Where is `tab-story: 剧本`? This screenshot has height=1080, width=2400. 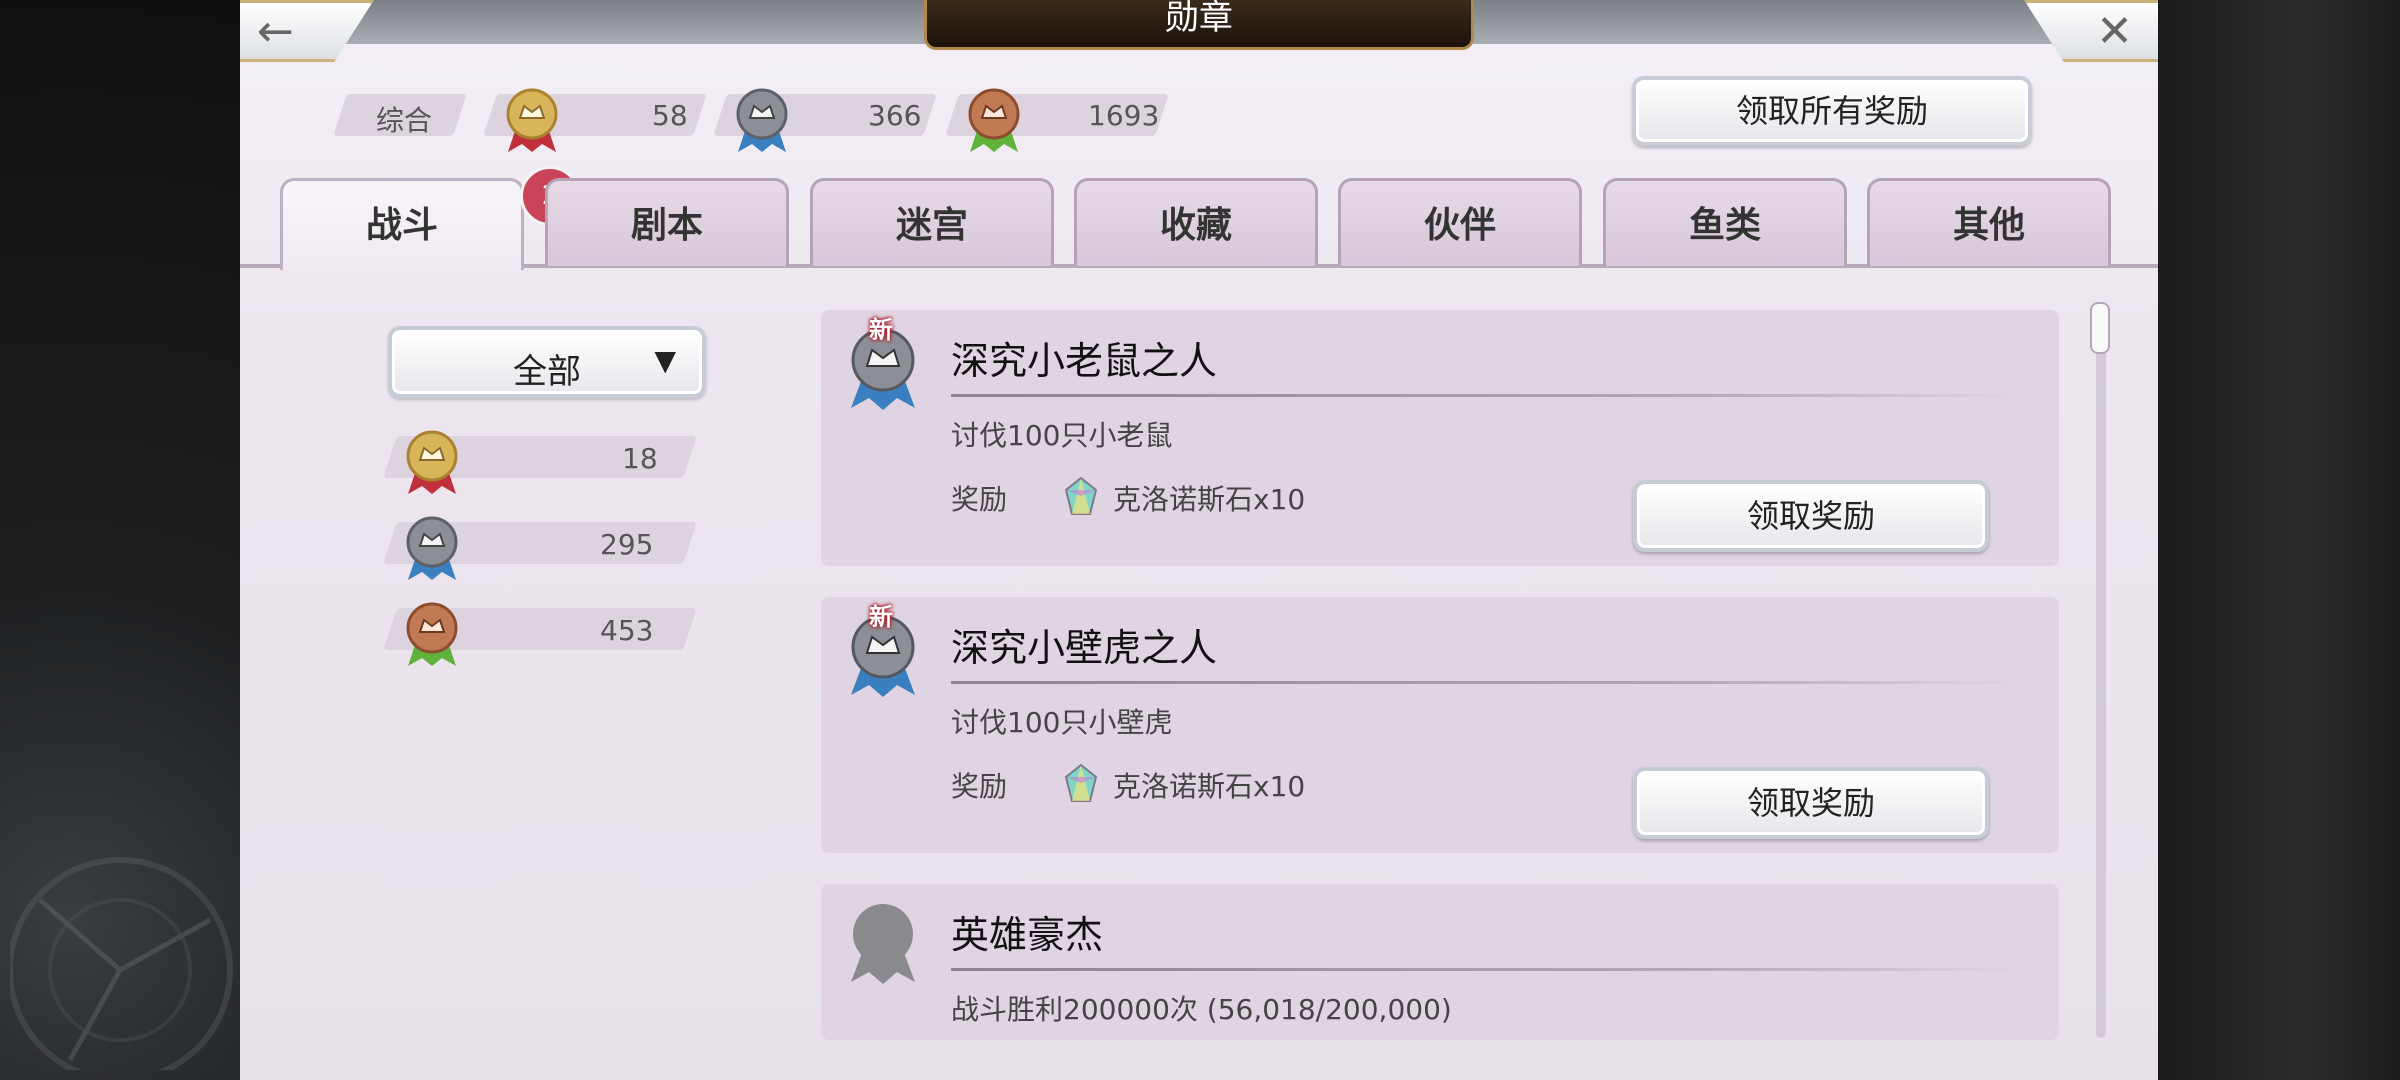
tab-story: 剧本 is located at coordinates (667, 222).